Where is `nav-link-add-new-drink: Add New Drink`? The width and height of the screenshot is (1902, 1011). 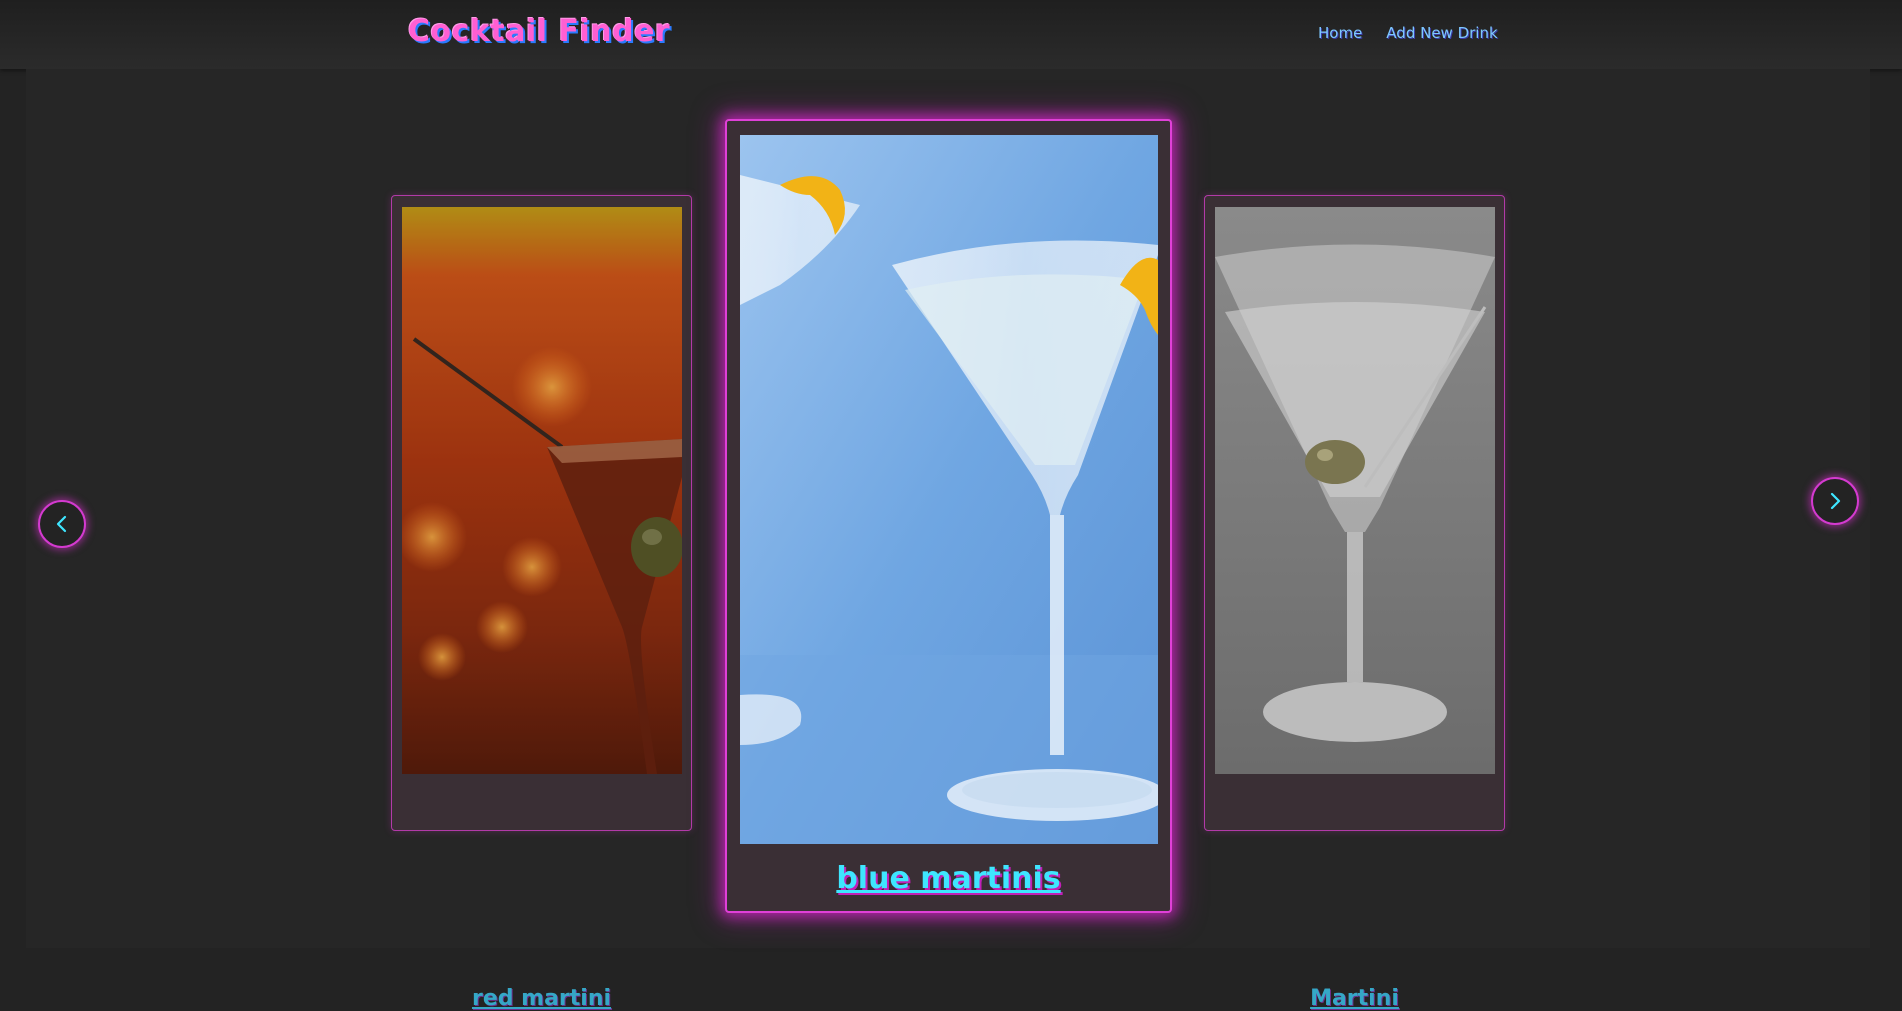
nav-link-add-new-drink: Add New Drink is located at coordinates (1441, 33).